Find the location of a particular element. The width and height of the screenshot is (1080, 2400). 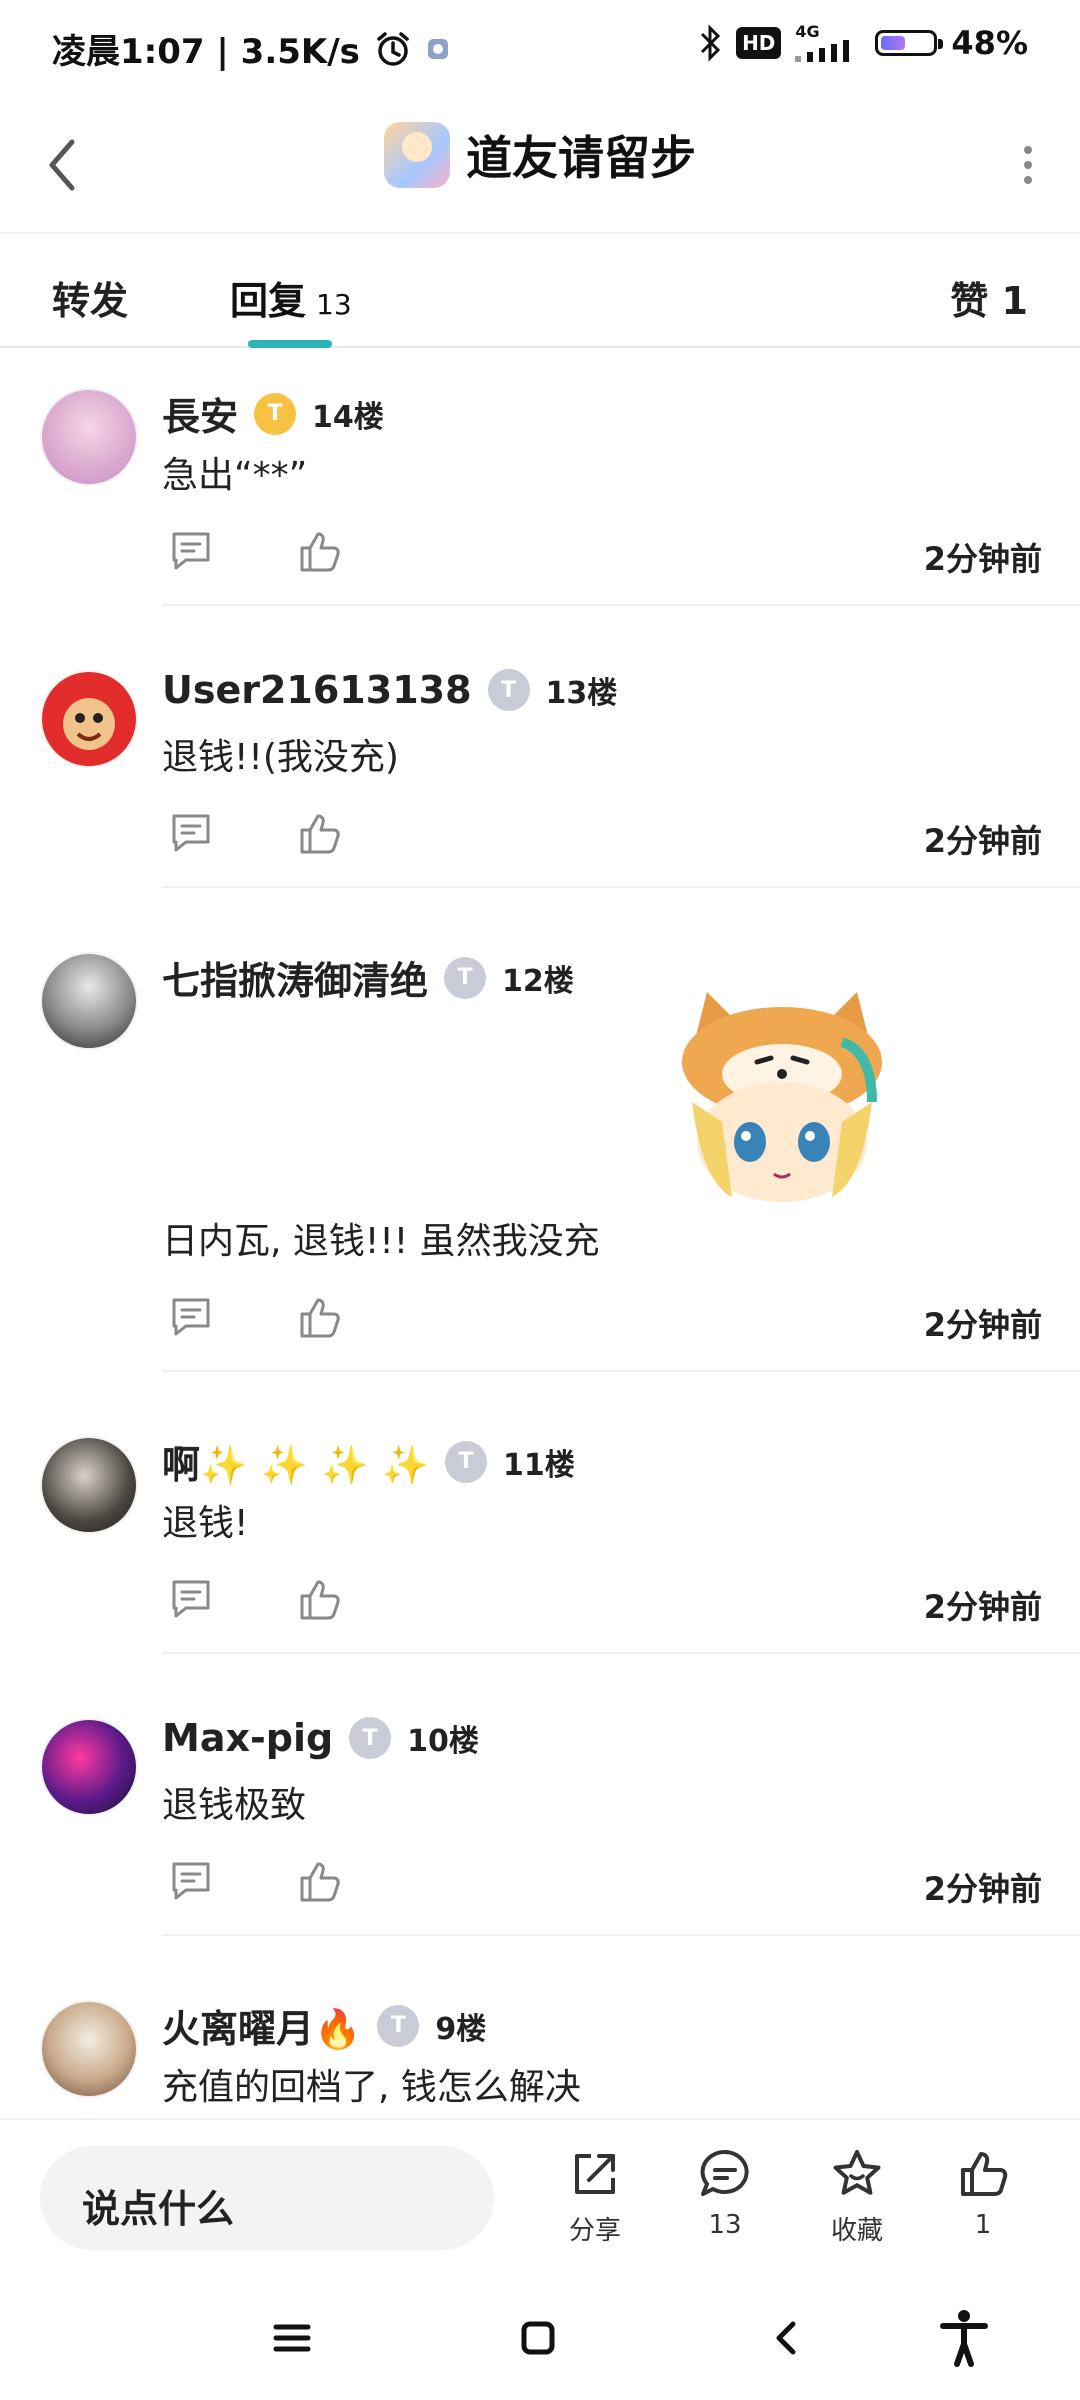

comment-item: 長安 T 14楼 急出“**” 2分钟前 is located at coordinates (540, 489).